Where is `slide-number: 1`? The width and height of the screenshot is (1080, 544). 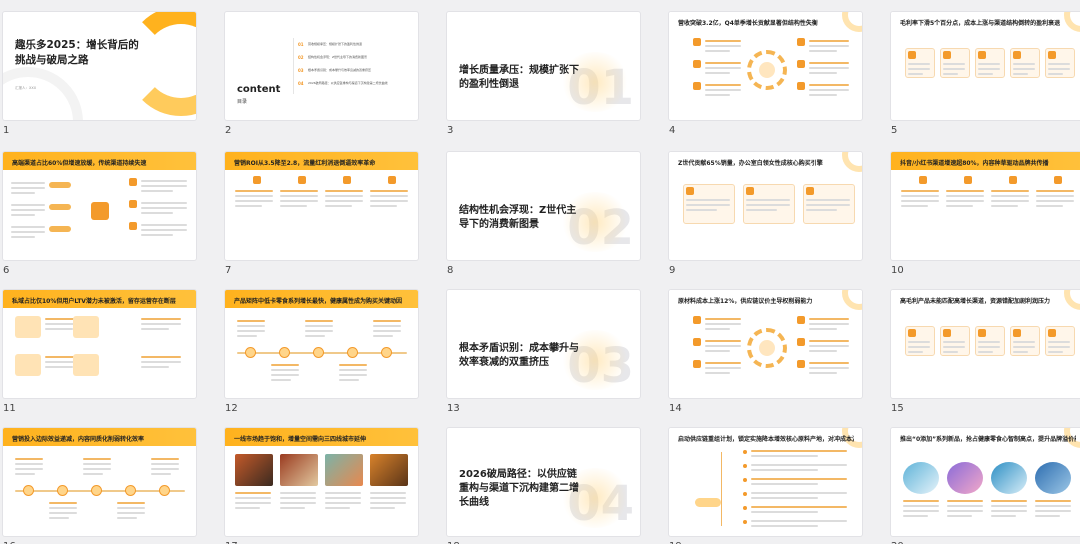 slide-number: 1 is located at coordinates (6, 130).